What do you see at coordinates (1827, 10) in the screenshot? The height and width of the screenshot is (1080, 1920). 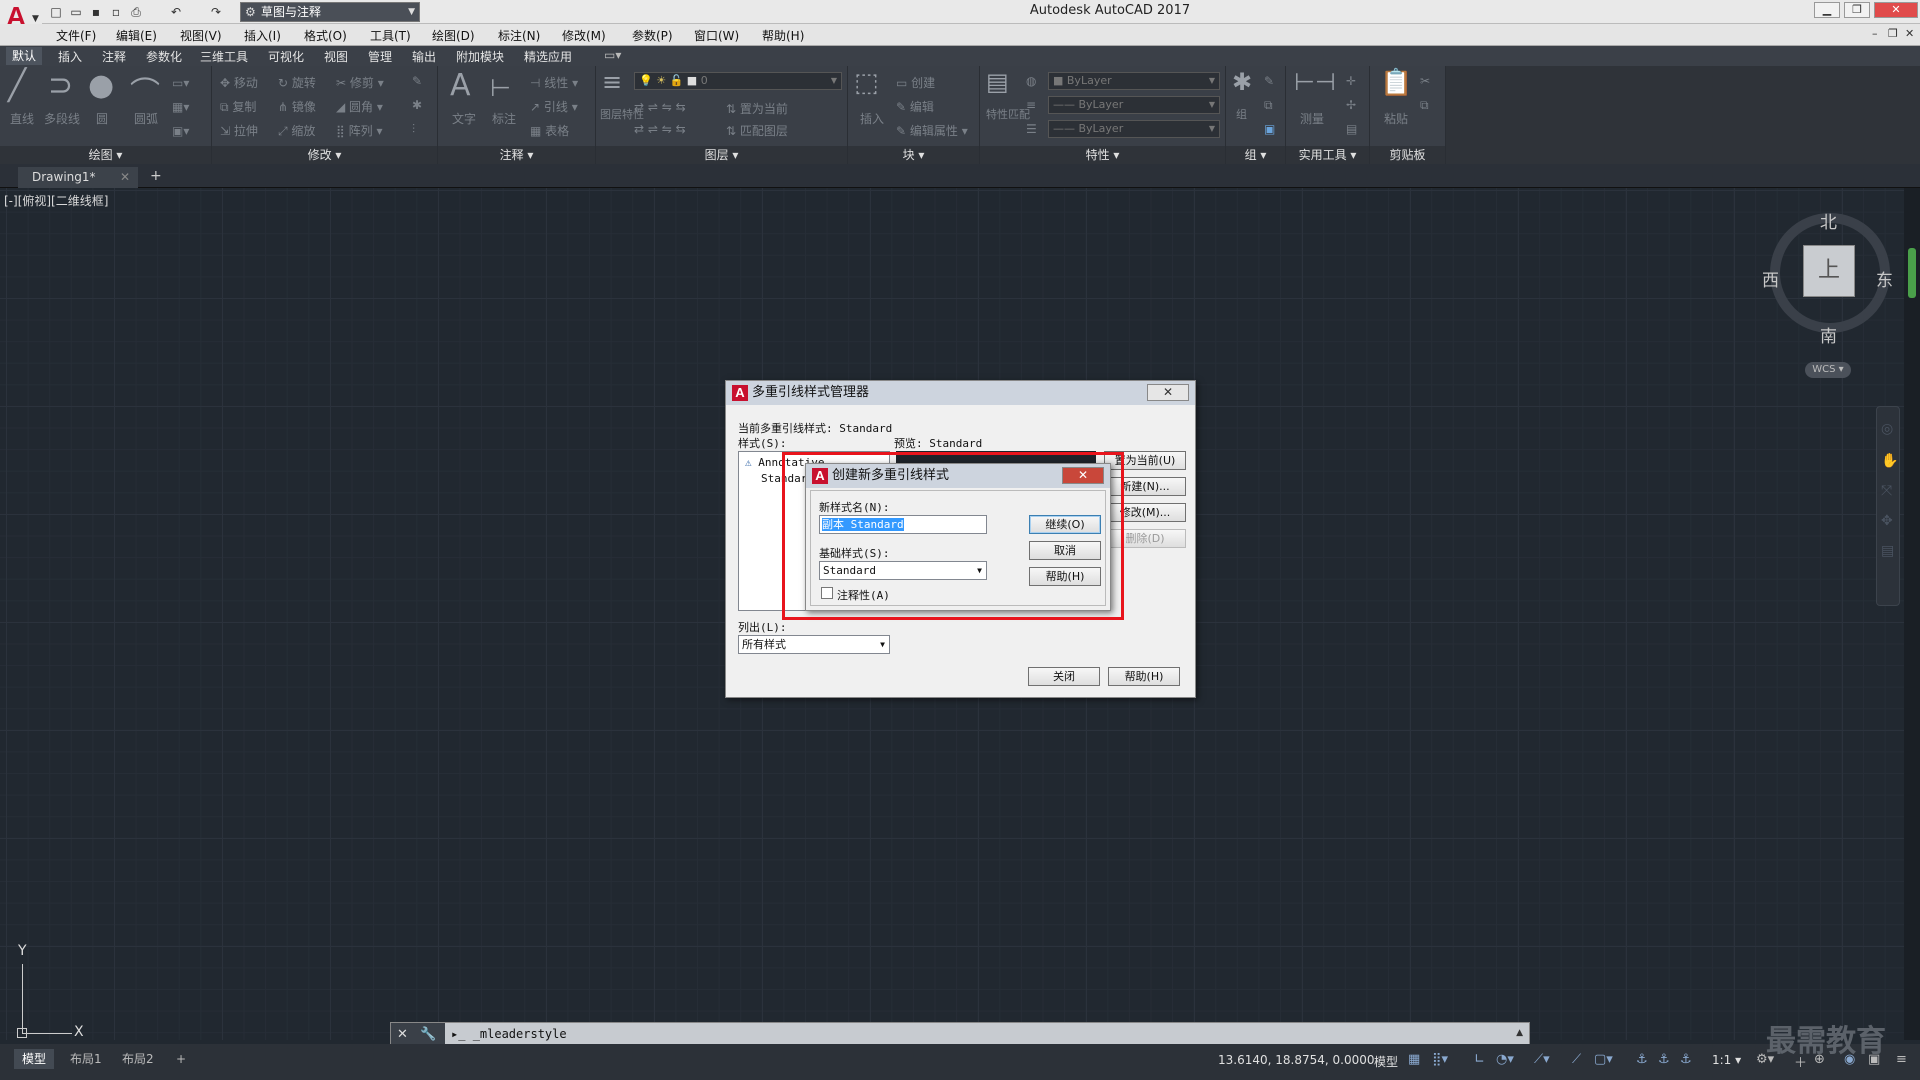 I see `minimize-button: ▁` at bounding box center [1827, 10].